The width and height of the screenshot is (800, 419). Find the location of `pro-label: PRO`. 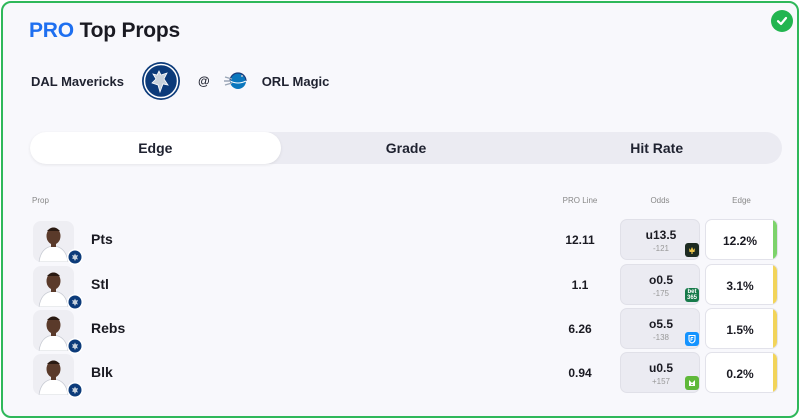

pro-label: PRO is located at coordinates (51, 30).